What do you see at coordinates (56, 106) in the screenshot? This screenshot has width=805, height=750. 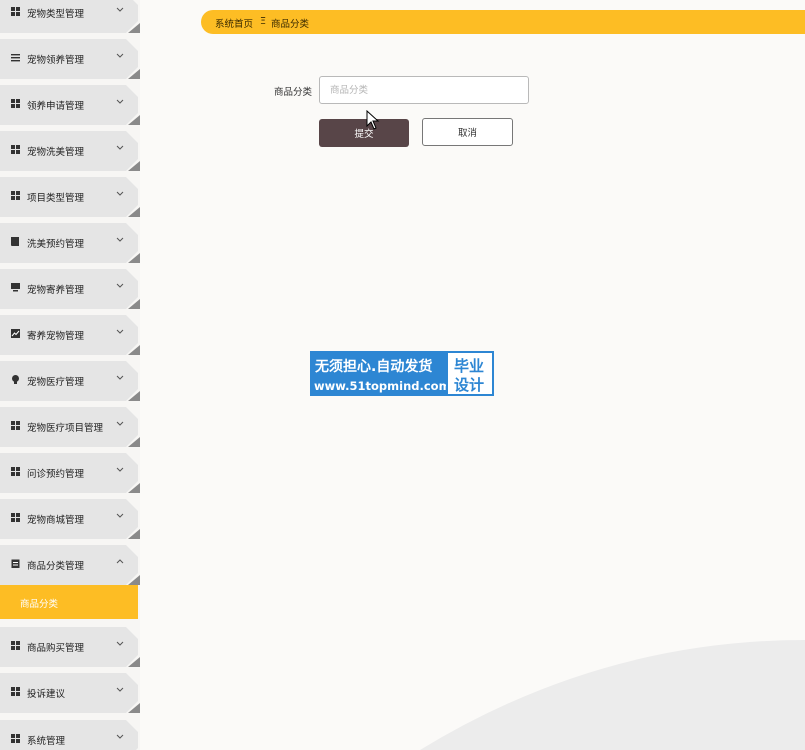 I see `sidebar-item-label: 领养申请管理` at bounding box center [56, 106].